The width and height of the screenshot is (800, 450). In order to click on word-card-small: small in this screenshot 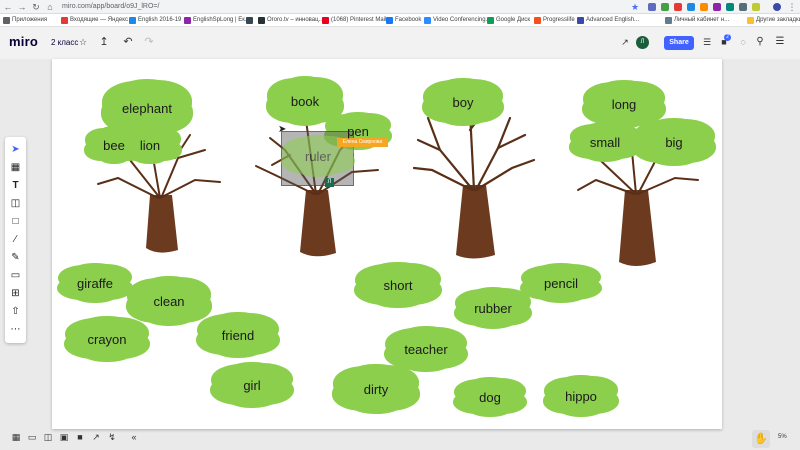, I will do `click(605, 142)`.